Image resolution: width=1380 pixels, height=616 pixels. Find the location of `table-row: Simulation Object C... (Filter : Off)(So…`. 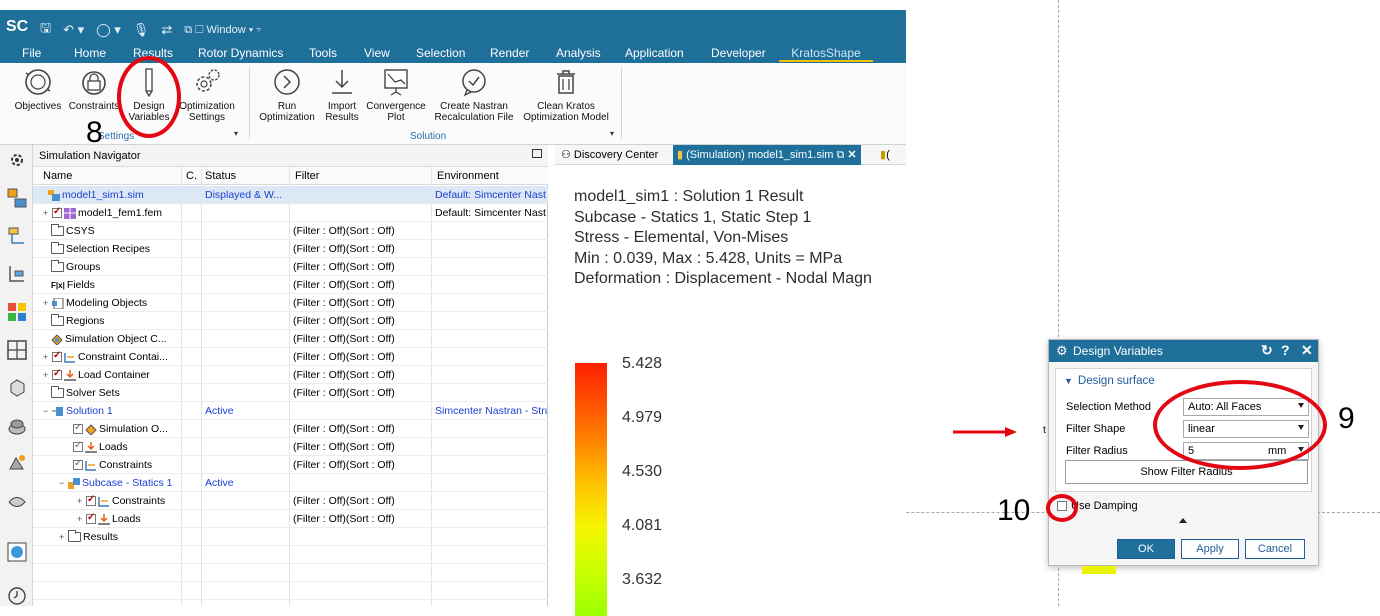

table-row: Simulation Object C... (Filter : Off)(So… is located at coordinates (290, 339).